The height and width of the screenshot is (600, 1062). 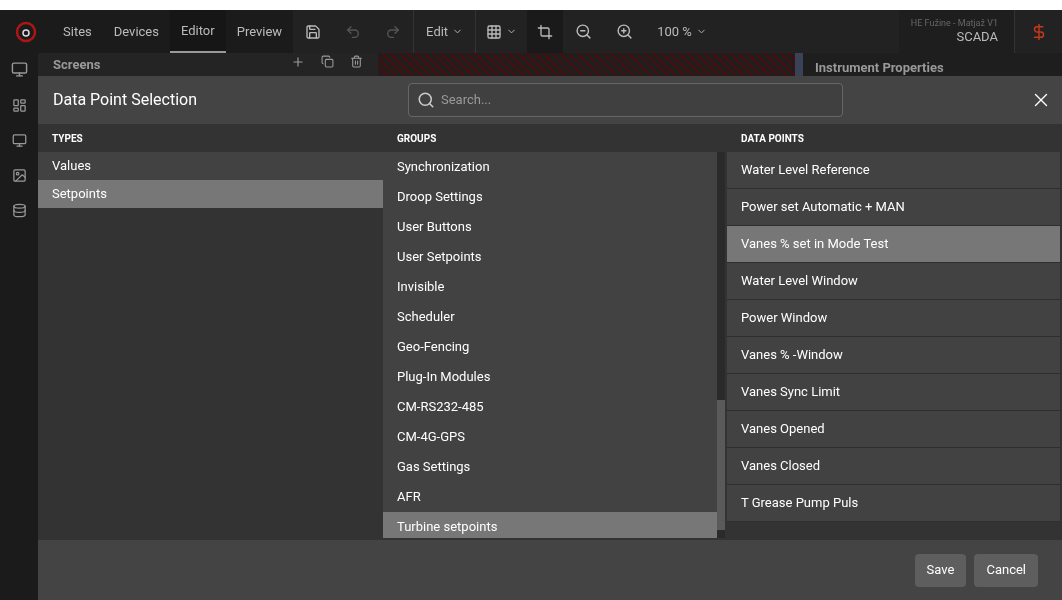 I want to click on list-item: Power set Automatic + MAN, so click(x=893, y=207).